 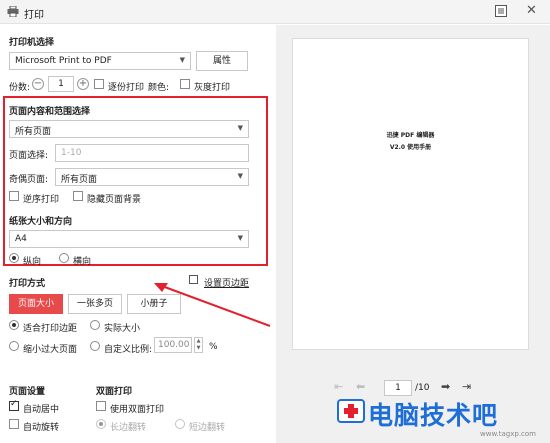 I want to click on tab-page-size: 页面大小, so click(x=36, y=304).